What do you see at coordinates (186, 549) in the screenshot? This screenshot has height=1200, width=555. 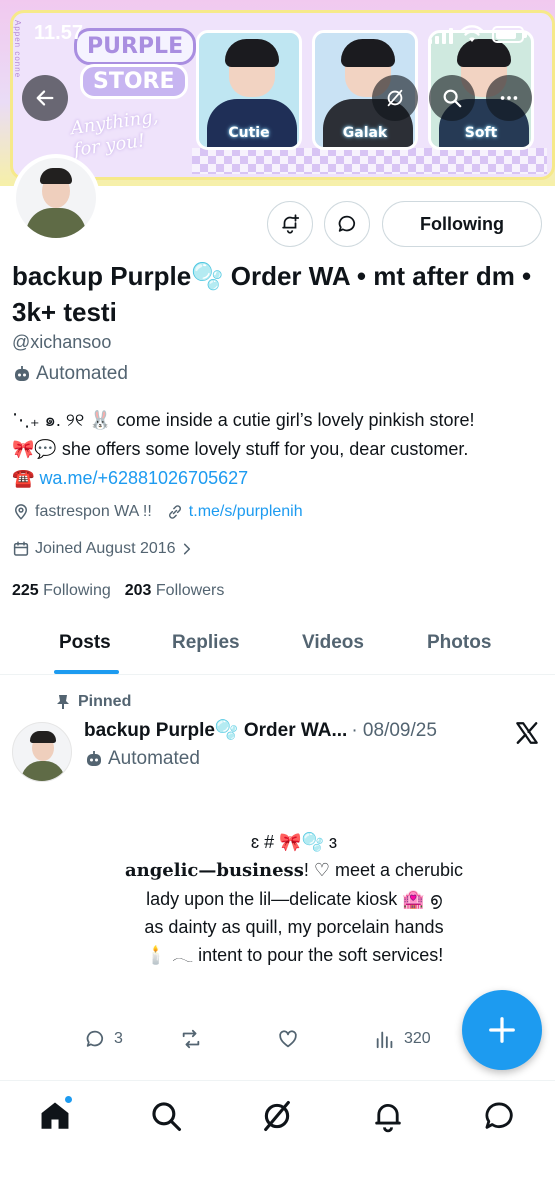 I see `chevron-right-icon` at bounding box center [186, 549].